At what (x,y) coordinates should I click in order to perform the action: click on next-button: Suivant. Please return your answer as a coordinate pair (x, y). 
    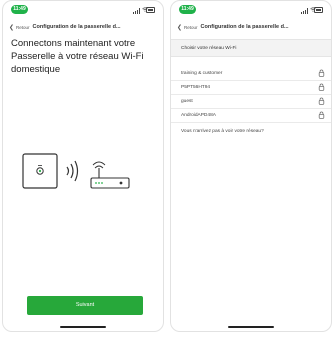
    Looking at the image, I should click on (85, 305).